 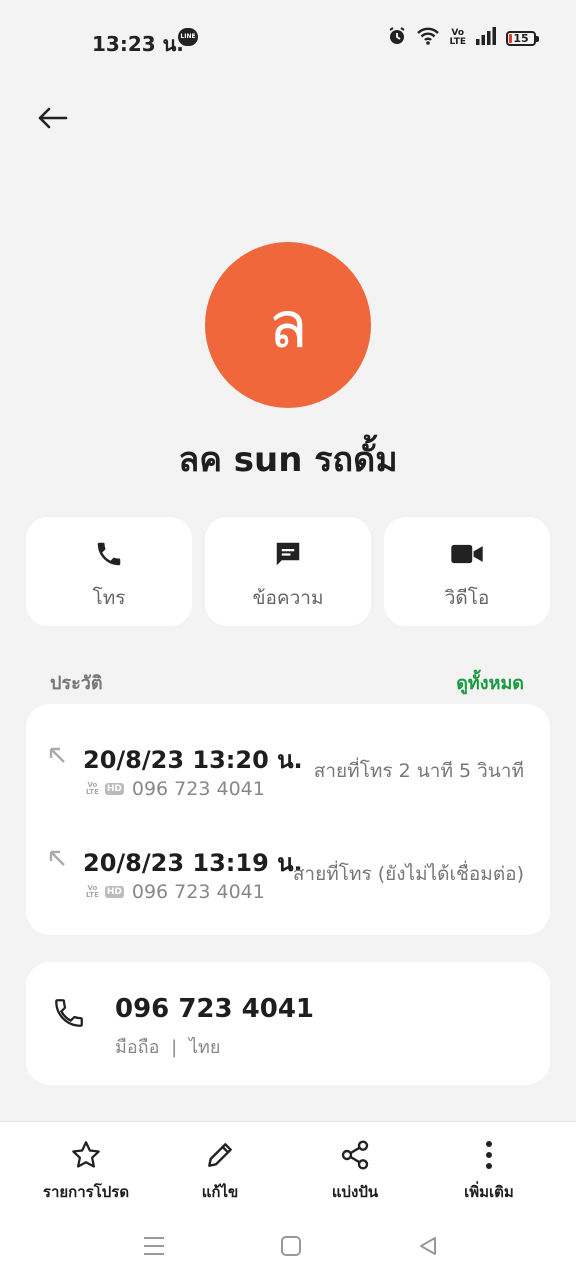 What do you see at coordinates (355, 1155) in the screenshot?
I see `share-icon` at bounding box center [355, 1155].